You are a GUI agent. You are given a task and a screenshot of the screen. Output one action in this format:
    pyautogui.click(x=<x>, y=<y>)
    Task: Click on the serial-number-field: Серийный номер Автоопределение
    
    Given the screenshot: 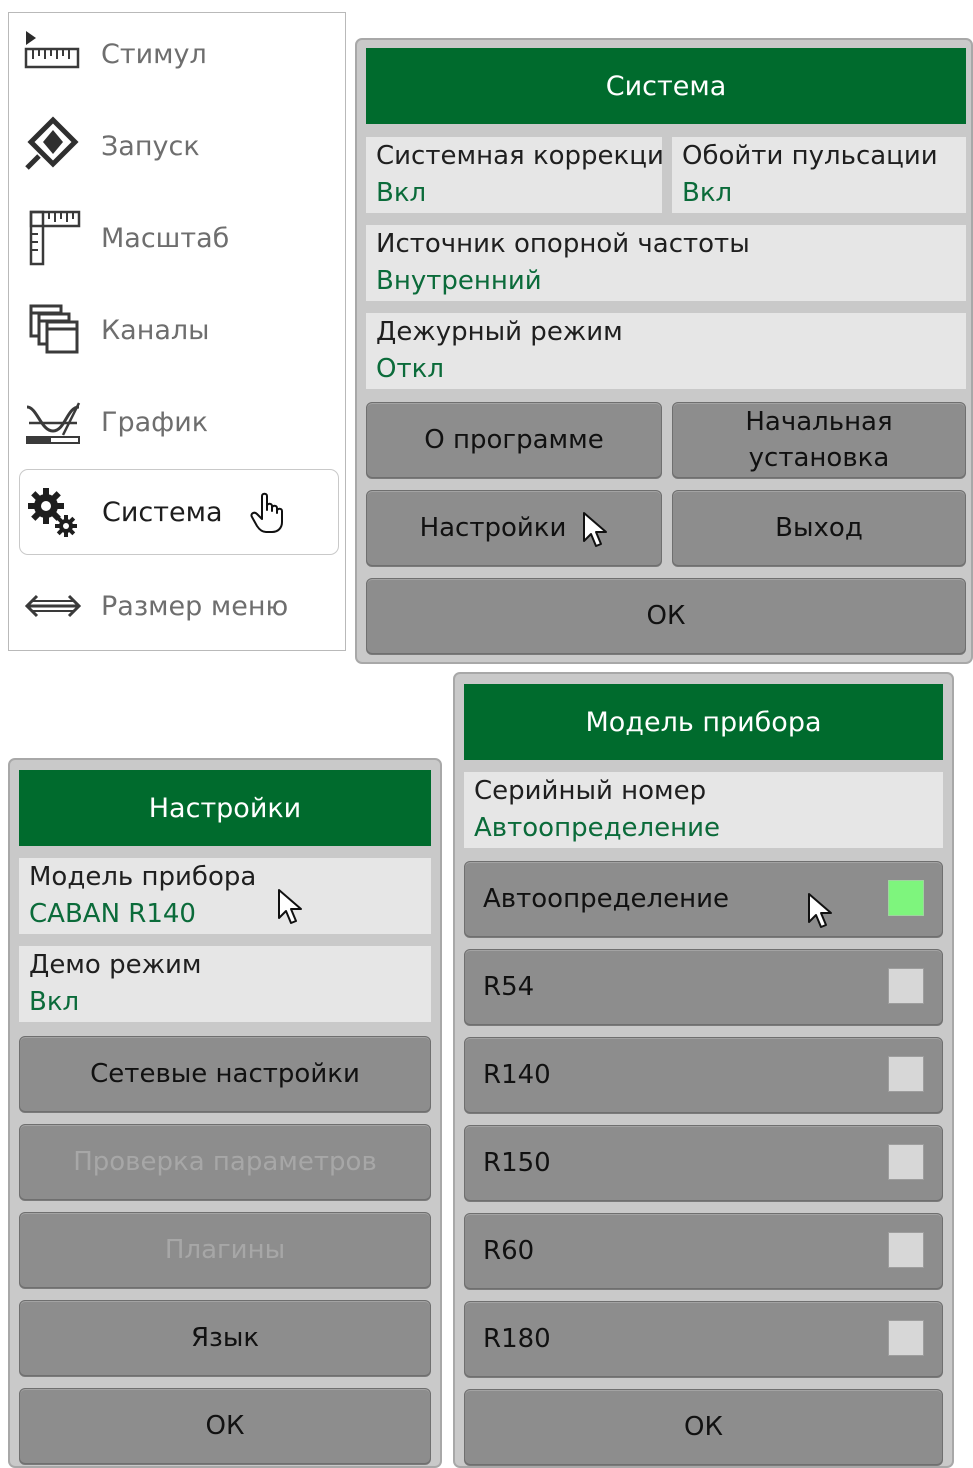 What is the action you would take?
    pyautogui.click(x=703, y=810)
    